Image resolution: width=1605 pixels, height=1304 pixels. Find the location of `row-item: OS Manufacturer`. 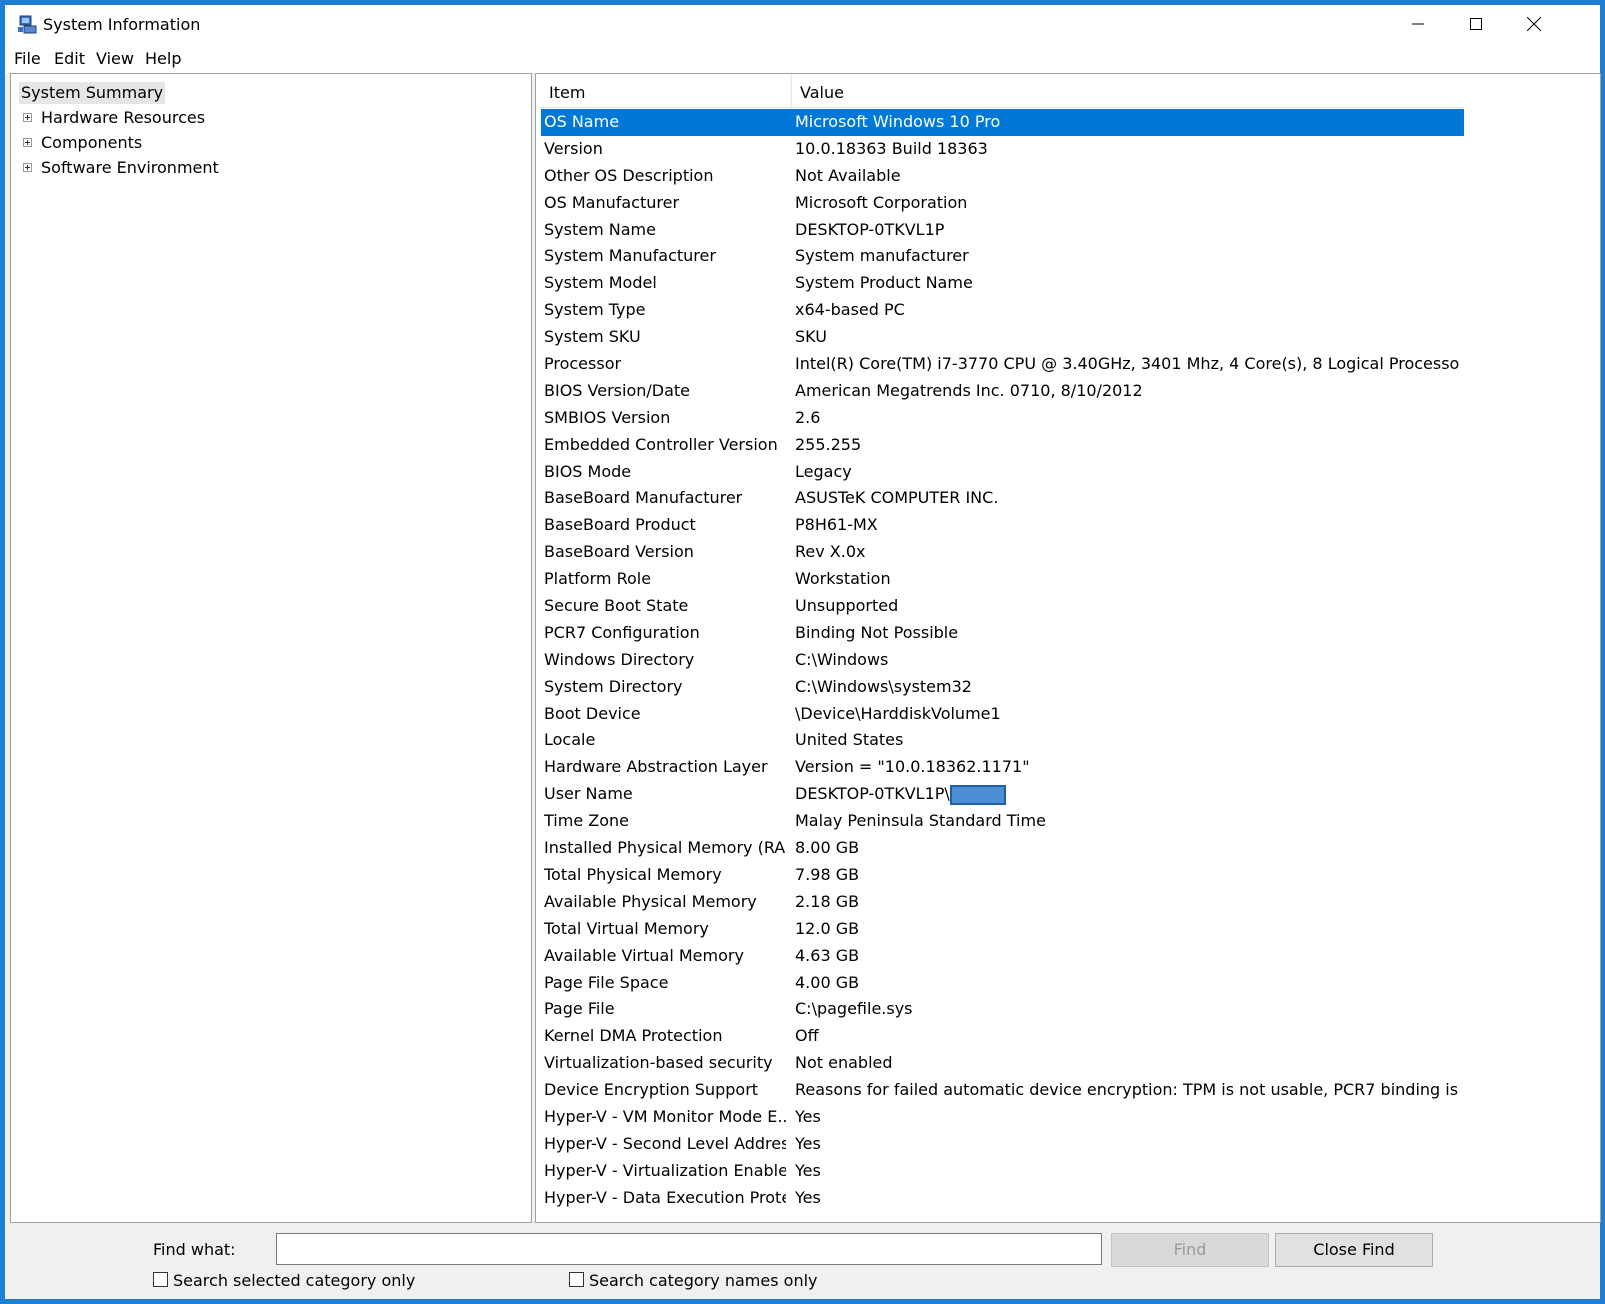

row-item: OS Manufacturer is located at coordinates (612, 202).